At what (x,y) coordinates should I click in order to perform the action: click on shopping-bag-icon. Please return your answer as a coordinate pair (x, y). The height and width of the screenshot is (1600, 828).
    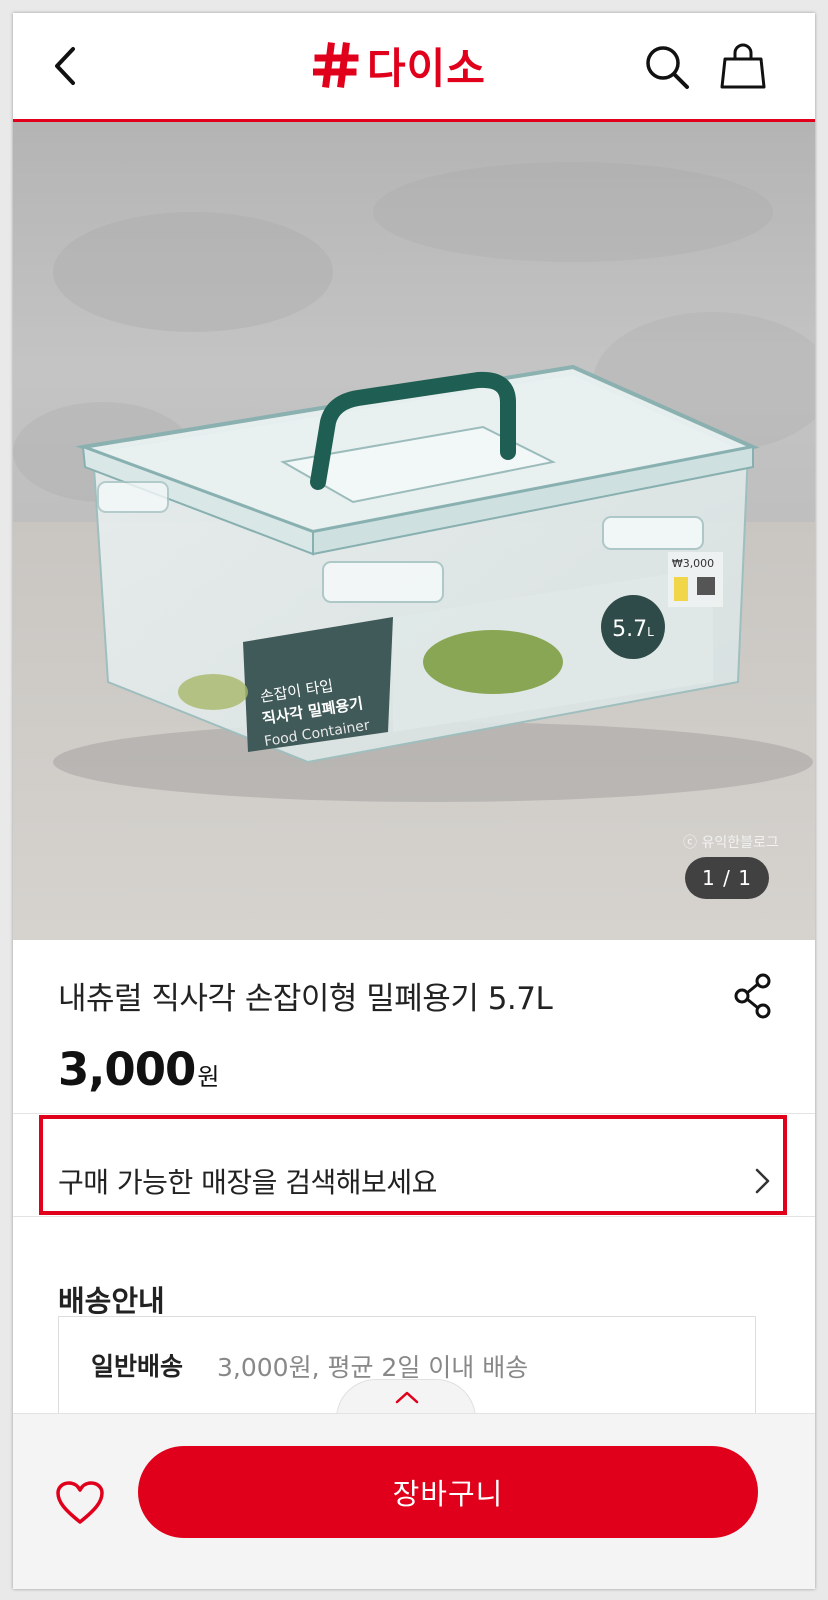
    Looking at the image, I should click on (743, 66).